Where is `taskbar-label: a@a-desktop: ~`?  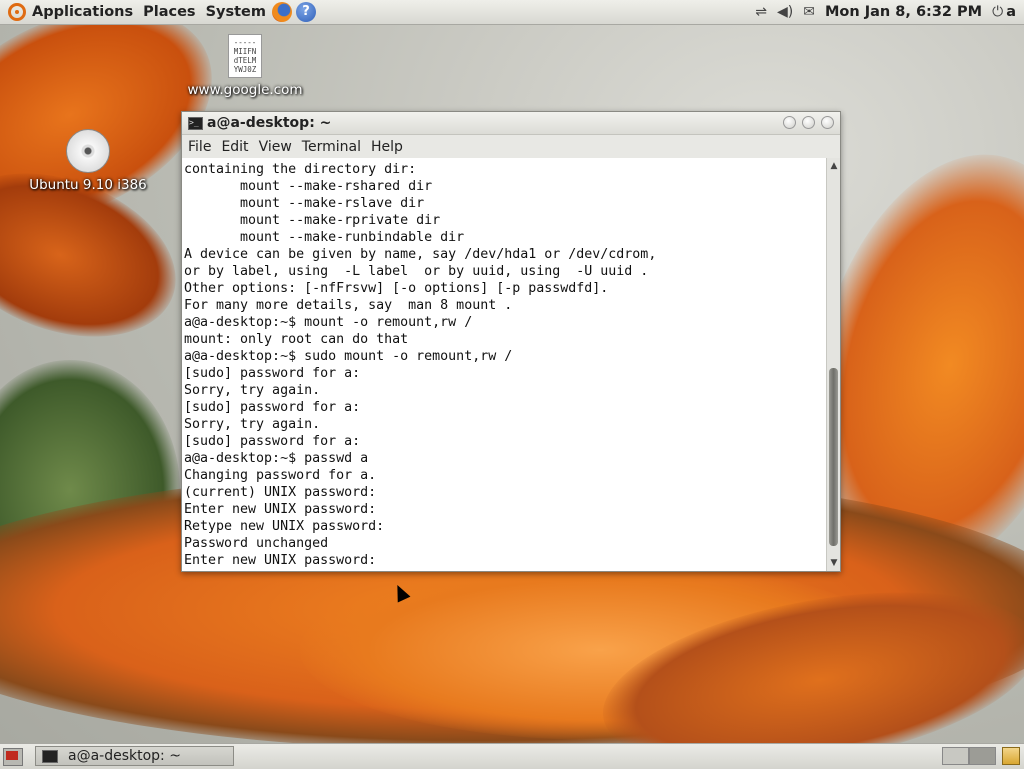 taskbar-label: a@a-desktop: ~ is located at coordinates (124, 756).